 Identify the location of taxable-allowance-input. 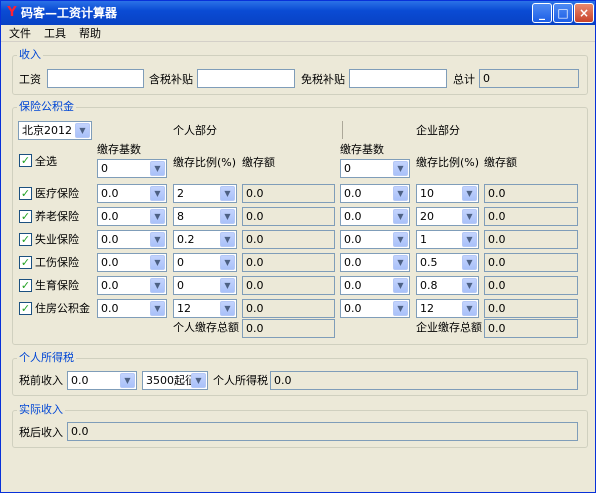
(246, 78).